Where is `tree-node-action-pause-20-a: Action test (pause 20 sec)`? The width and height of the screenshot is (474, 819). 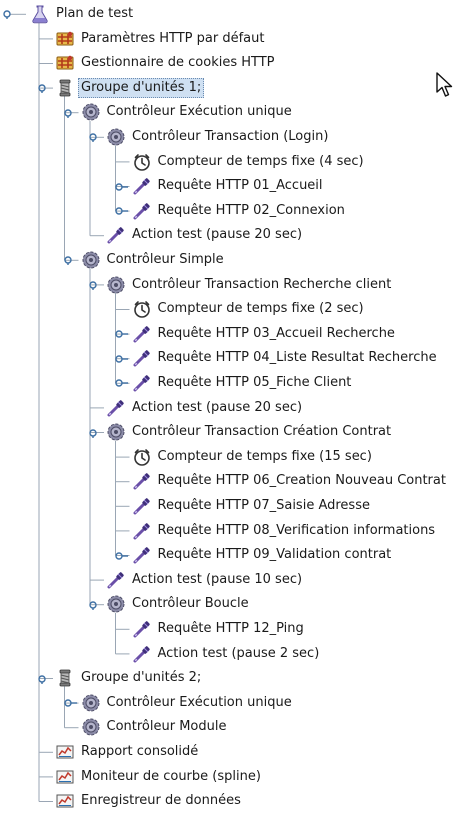 tree-node-action-pause-20-a: Action test (pause 20 sec) is located at coordinates (205, 235).